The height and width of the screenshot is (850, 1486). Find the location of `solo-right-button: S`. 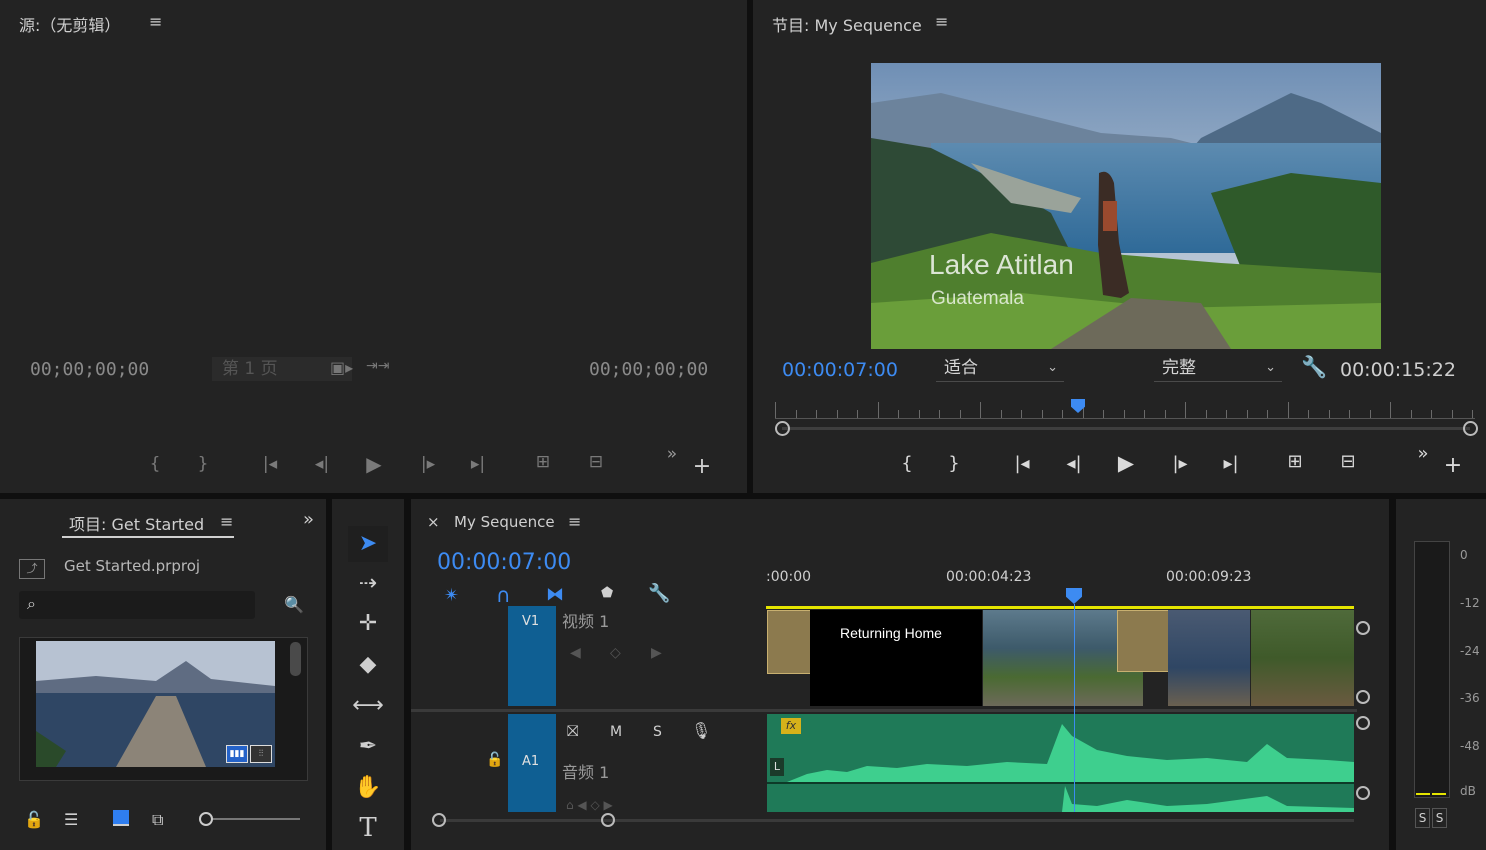

solo-right-button: S is located at coordinates (1439, 818).